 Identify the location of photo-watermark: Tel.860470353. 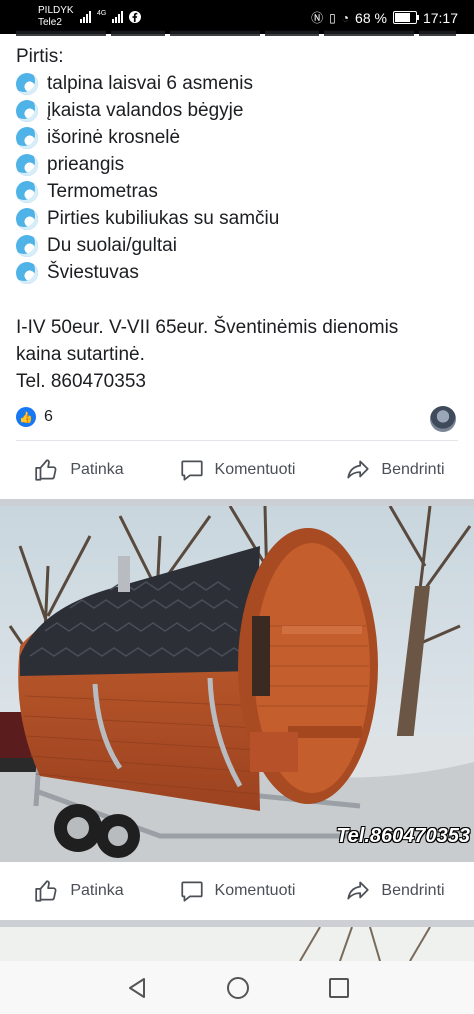
(403, 836).